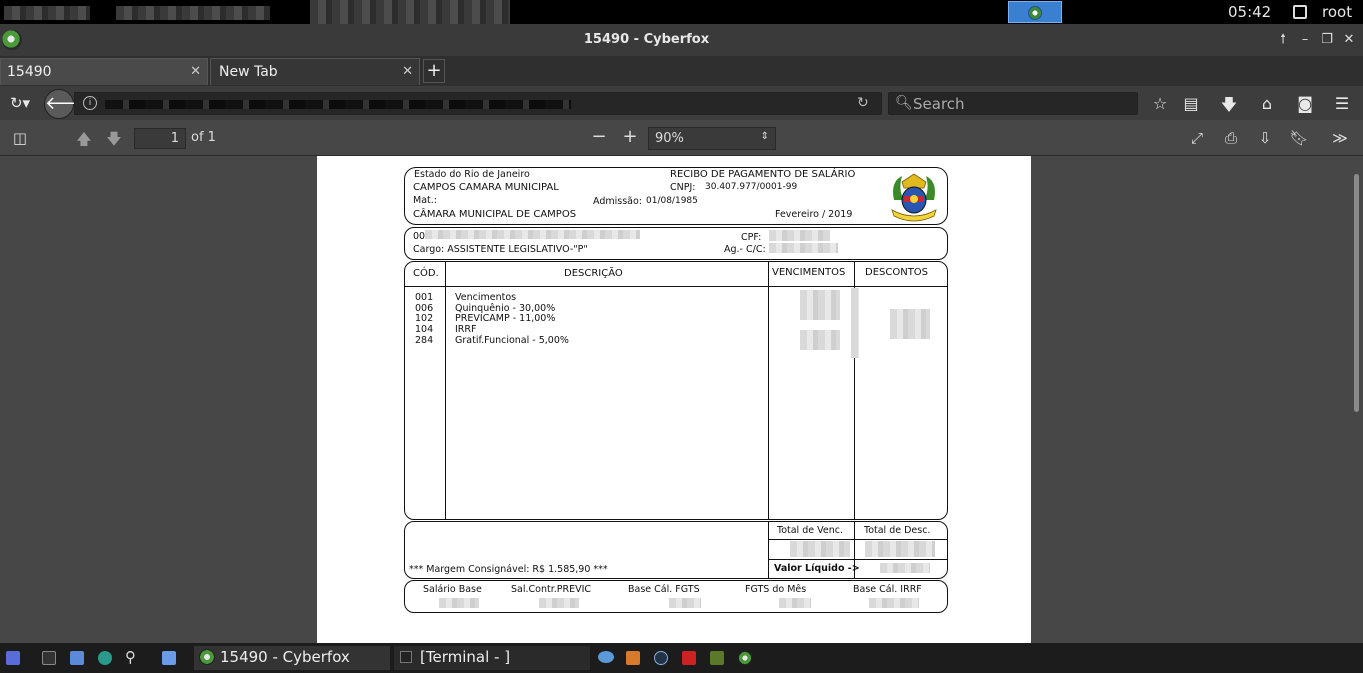 The image size is (1363, 673). I want to click on agcc-label: Ag.- C/C:, so click(745, 249).